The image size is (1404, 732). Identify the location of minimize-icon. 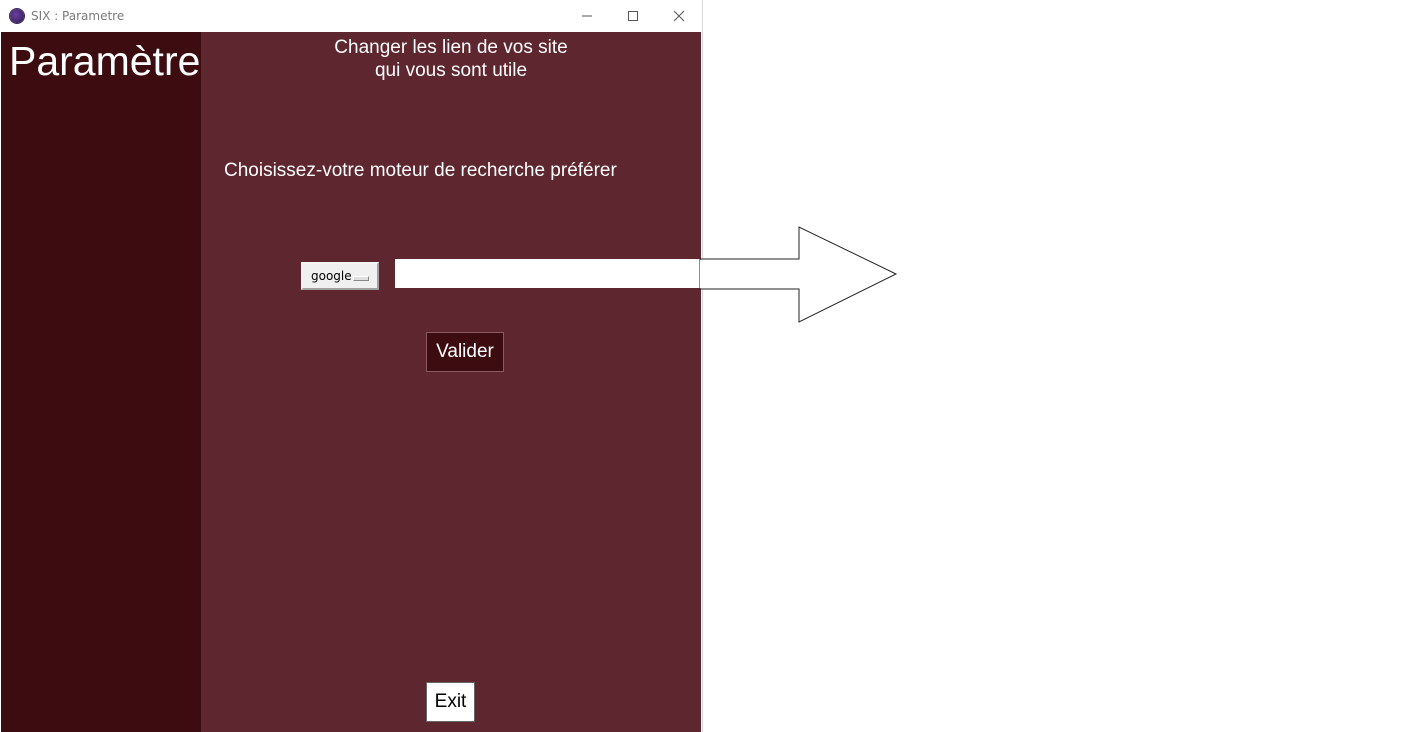
(587, 16).